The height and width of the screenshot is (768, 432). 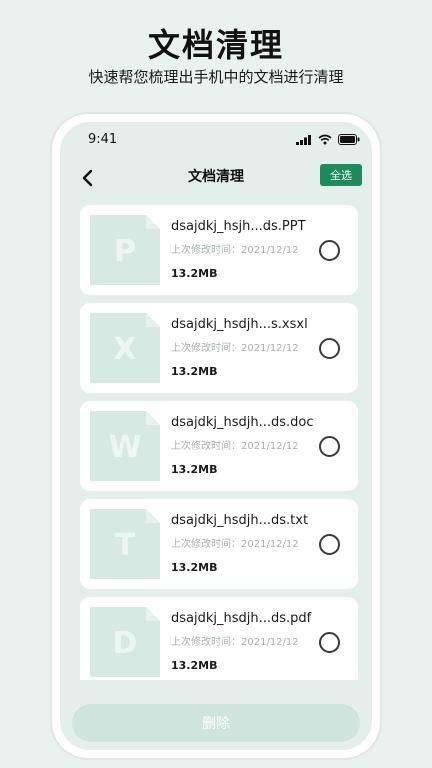 I want to click on status-time: 9:41, so click(x=103, y=139).